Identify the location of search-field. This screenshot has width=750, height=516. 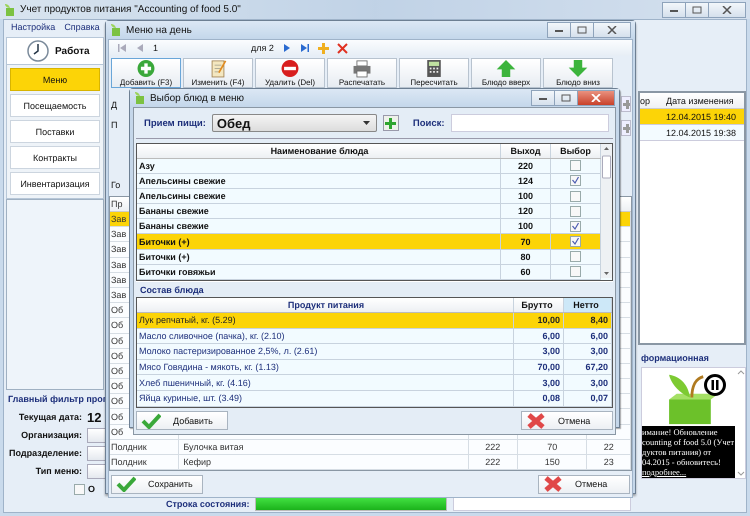
(529, 123).